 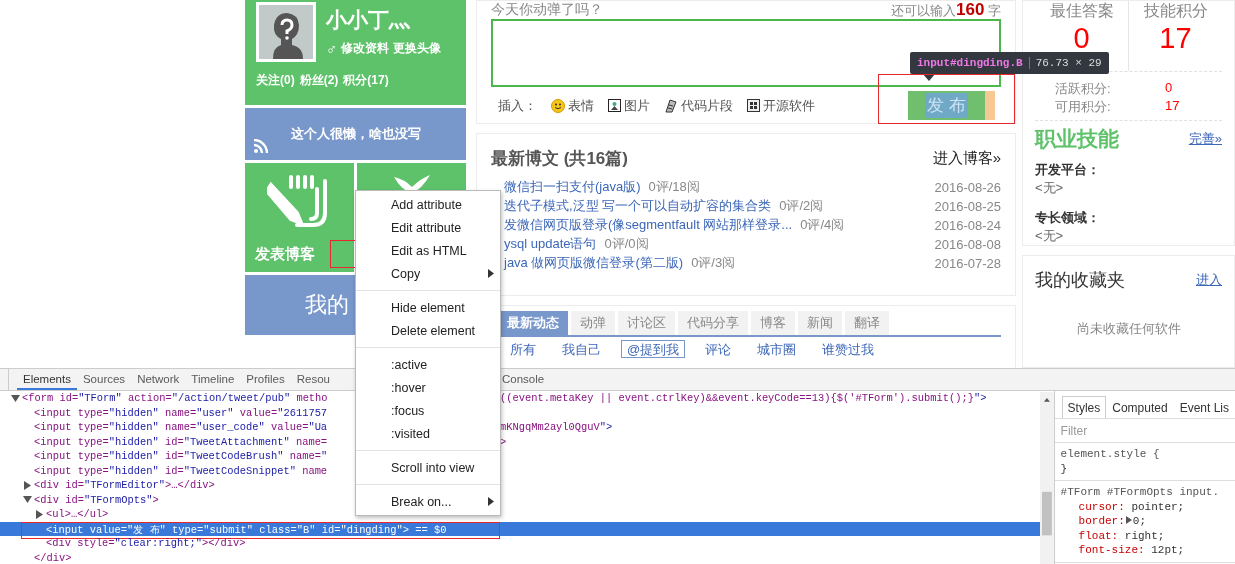 I want to click on detail-label: 可用积分:, so click(x=1083, y=107).